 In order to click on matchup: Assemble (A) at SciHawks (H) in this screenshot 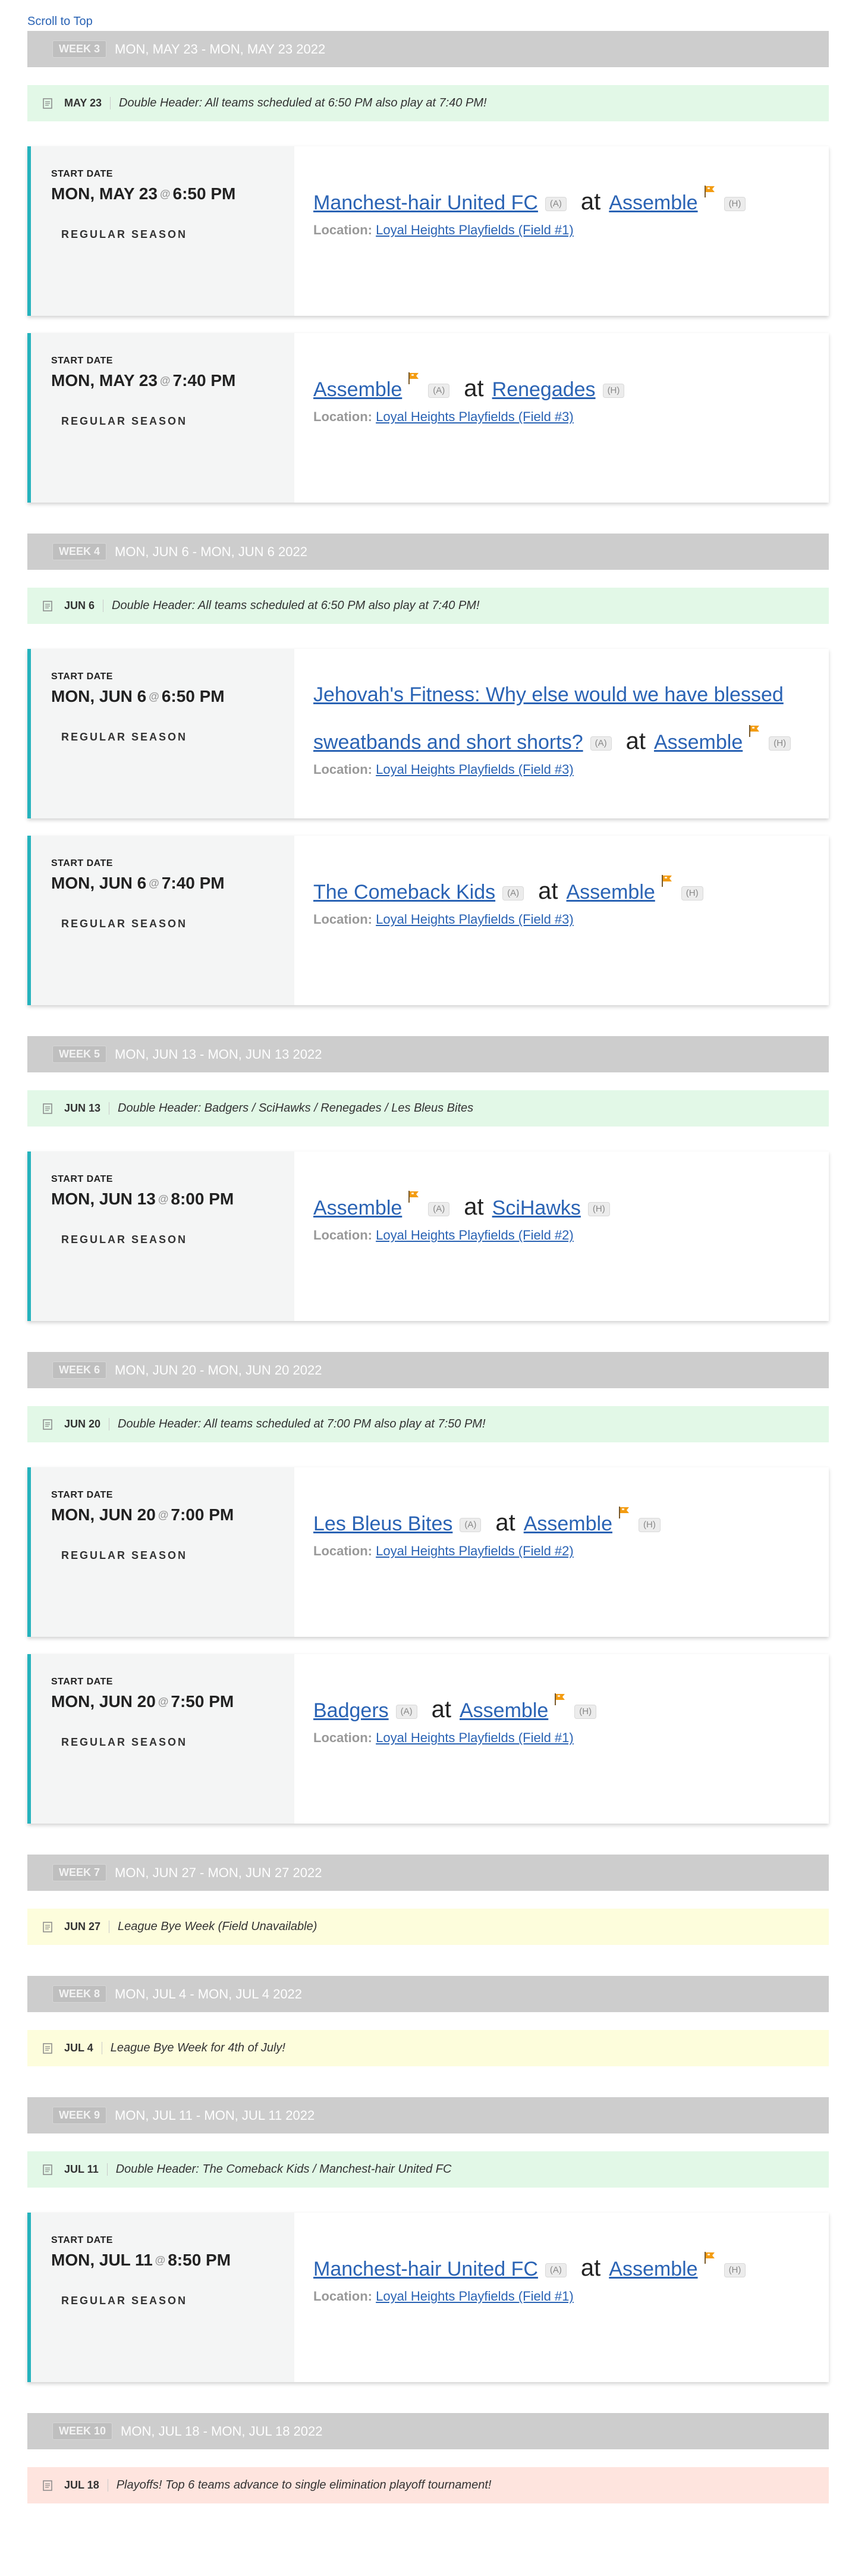, I will do `click(571, 1202)`.